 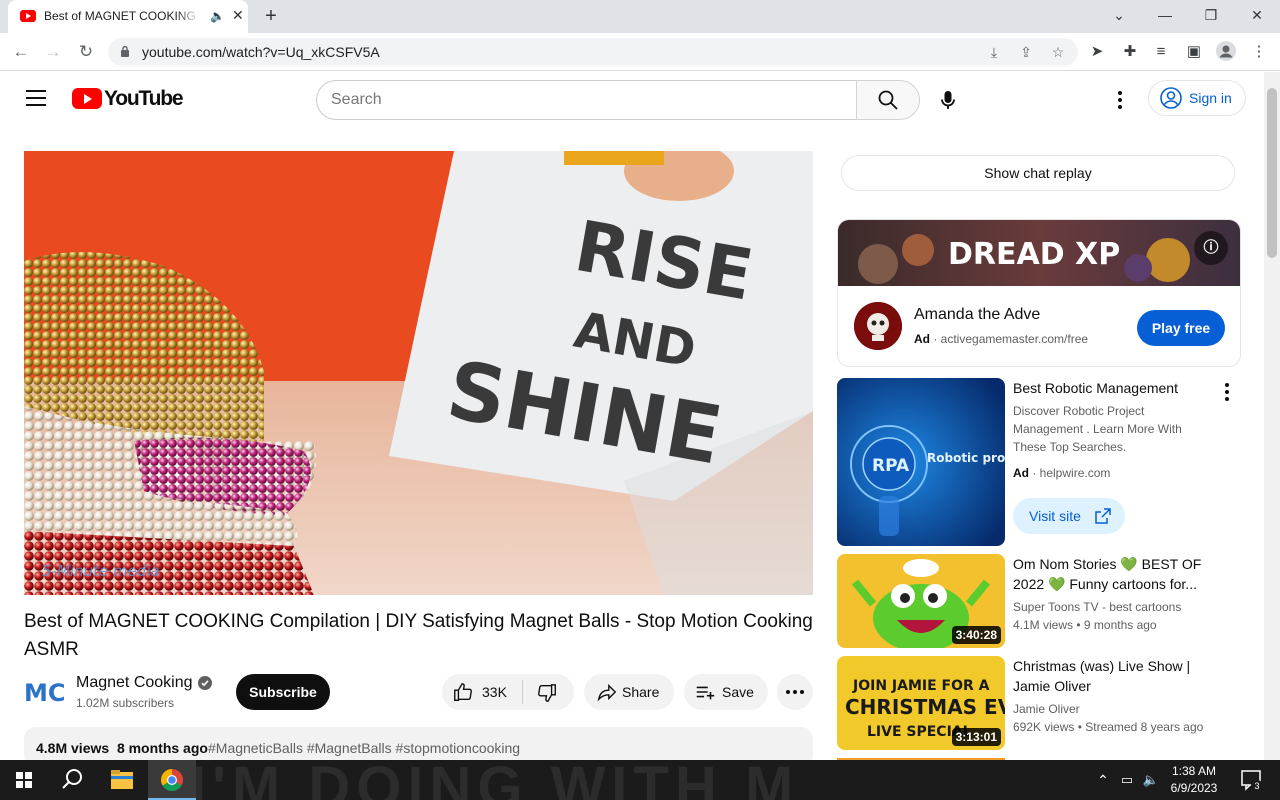 I want to click on subscribe-button: Subscribe, so click(x=283, y=692).